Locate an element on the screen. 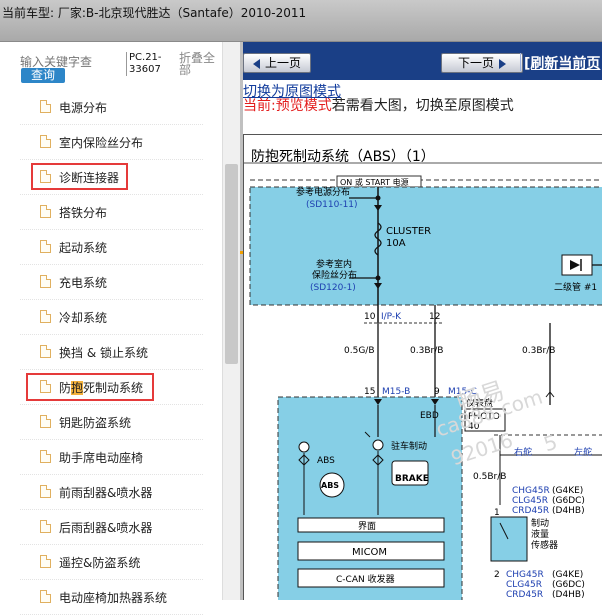 The image size is (602, 615). search-row: 查询 PC.21-33607 折叠全部 is located at coordinates (120, 66).